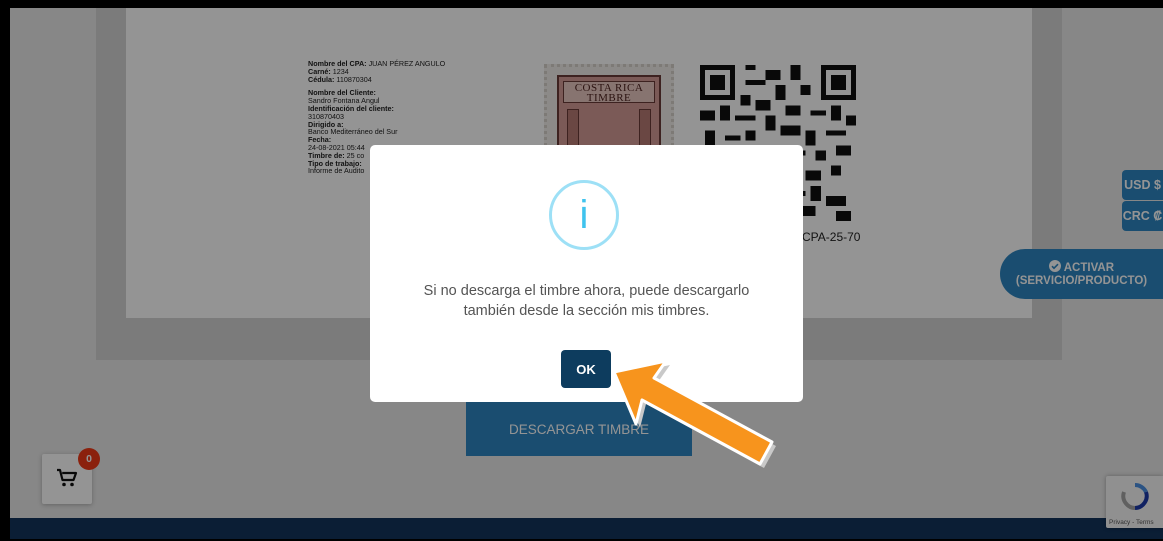  What do you see at coordinates (586, 311) in the screenshot?
I see `dialog-message-line2: también desde la sección mis timbres.` at bounding box center [586, 311].